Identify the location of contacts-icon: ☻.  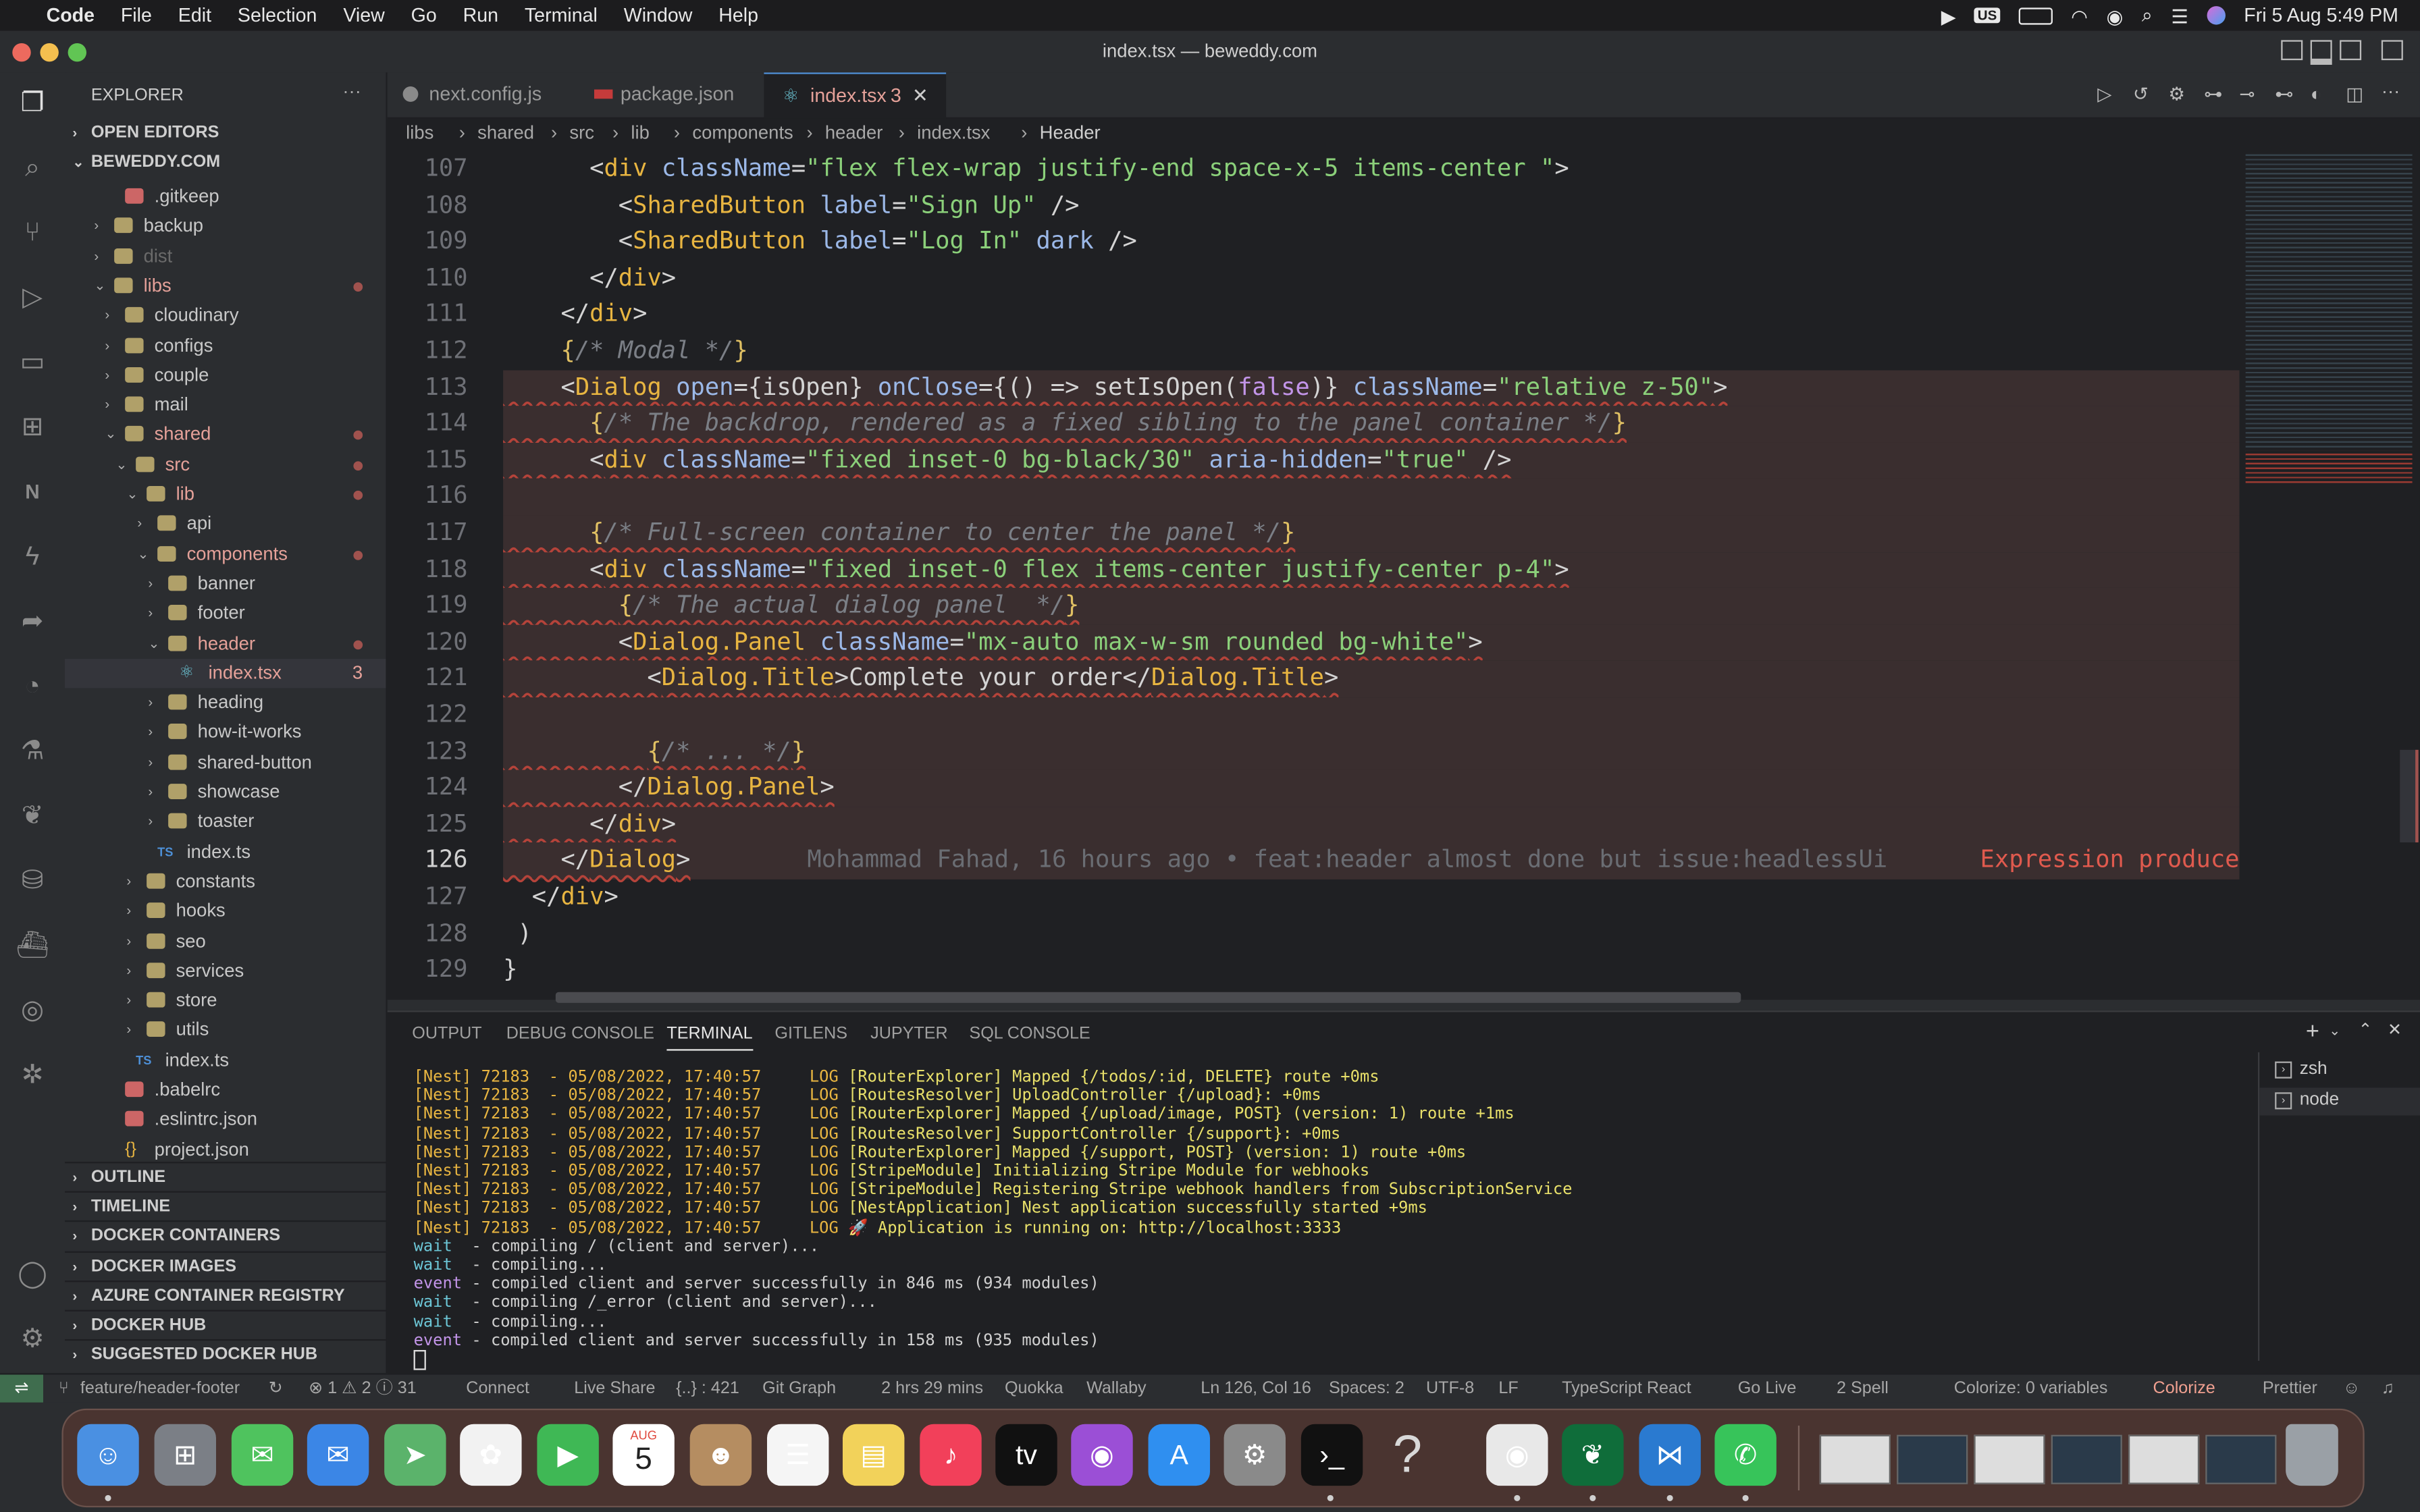
(720, 1455).